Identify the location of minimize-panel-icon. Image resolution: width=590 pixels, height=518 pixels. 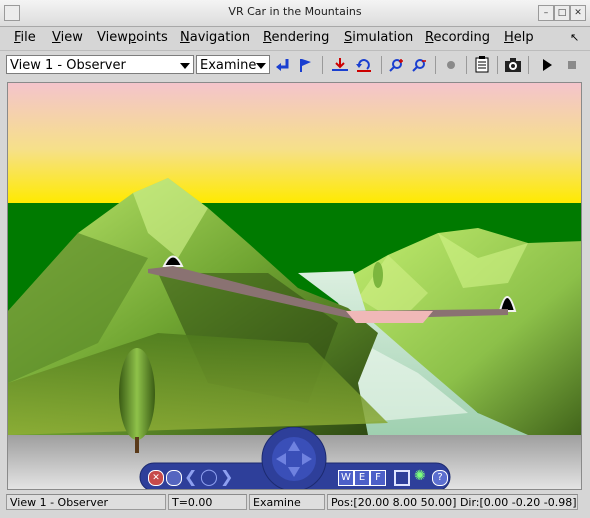
(174, 478).